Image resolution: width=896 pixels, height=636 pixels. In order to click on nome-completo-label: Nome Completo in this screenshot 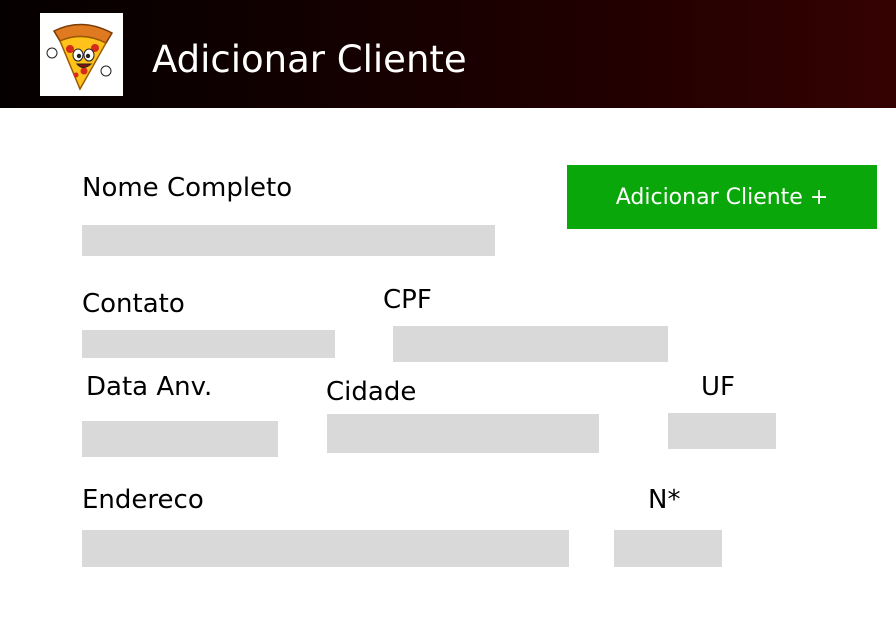, I will do `click(187, 188)`.